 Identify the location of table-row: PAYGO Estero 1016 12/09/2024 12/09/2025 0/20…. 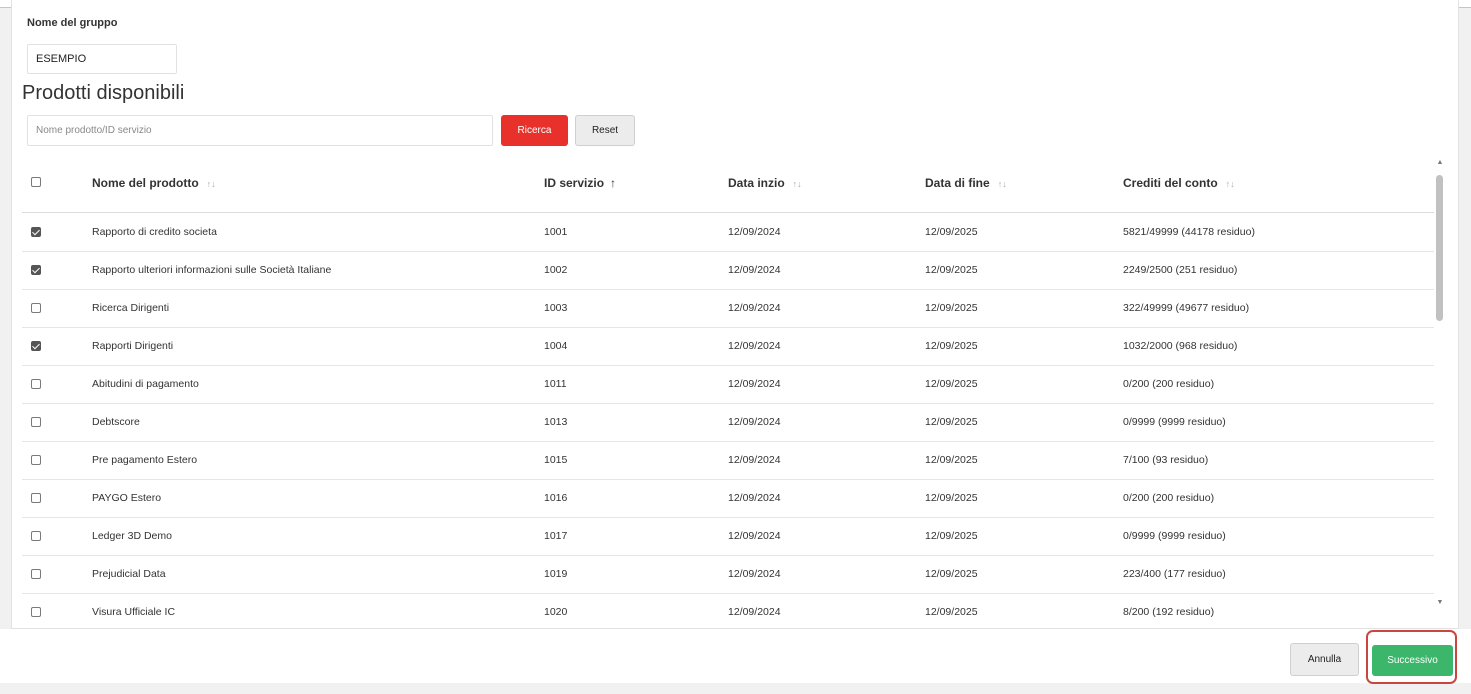
(728, 498).